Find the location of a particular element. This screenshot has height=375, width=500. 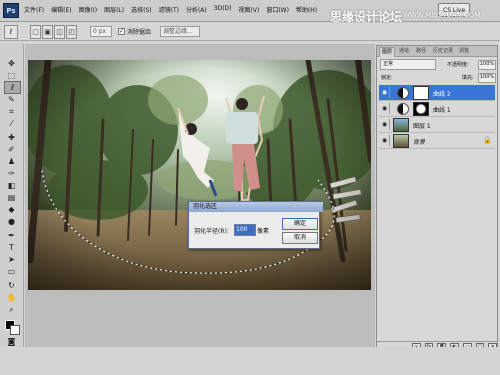

new-selection-icon: ▢ is located at coordinates (35, 32).